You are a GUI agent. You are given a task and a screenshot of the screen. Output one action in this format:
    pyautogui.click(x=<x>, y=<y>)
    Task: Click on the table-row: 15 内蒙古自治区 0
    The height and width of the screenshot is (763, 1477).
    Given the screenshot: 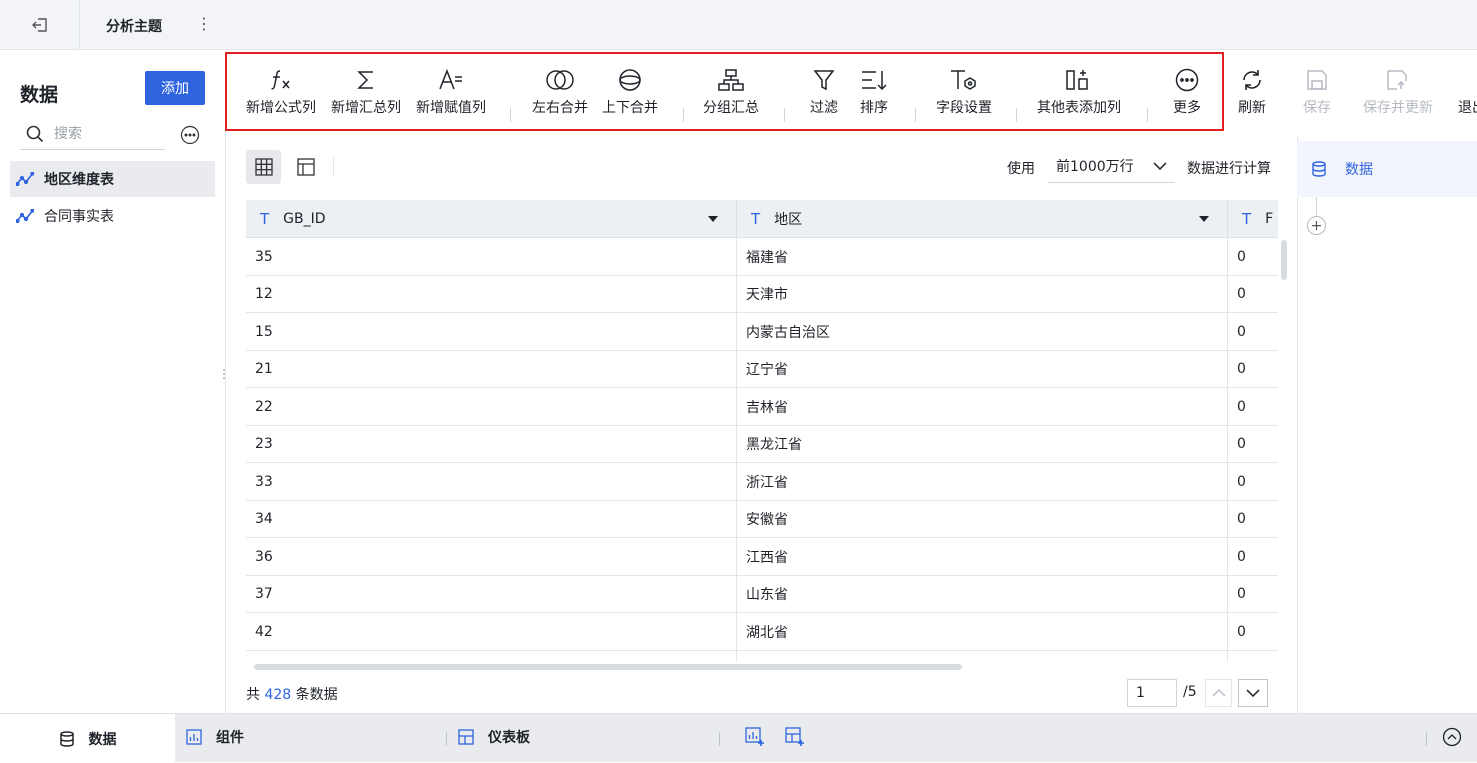 What is the action you would take?
    pyautogui.click(x=762, y=332)
    